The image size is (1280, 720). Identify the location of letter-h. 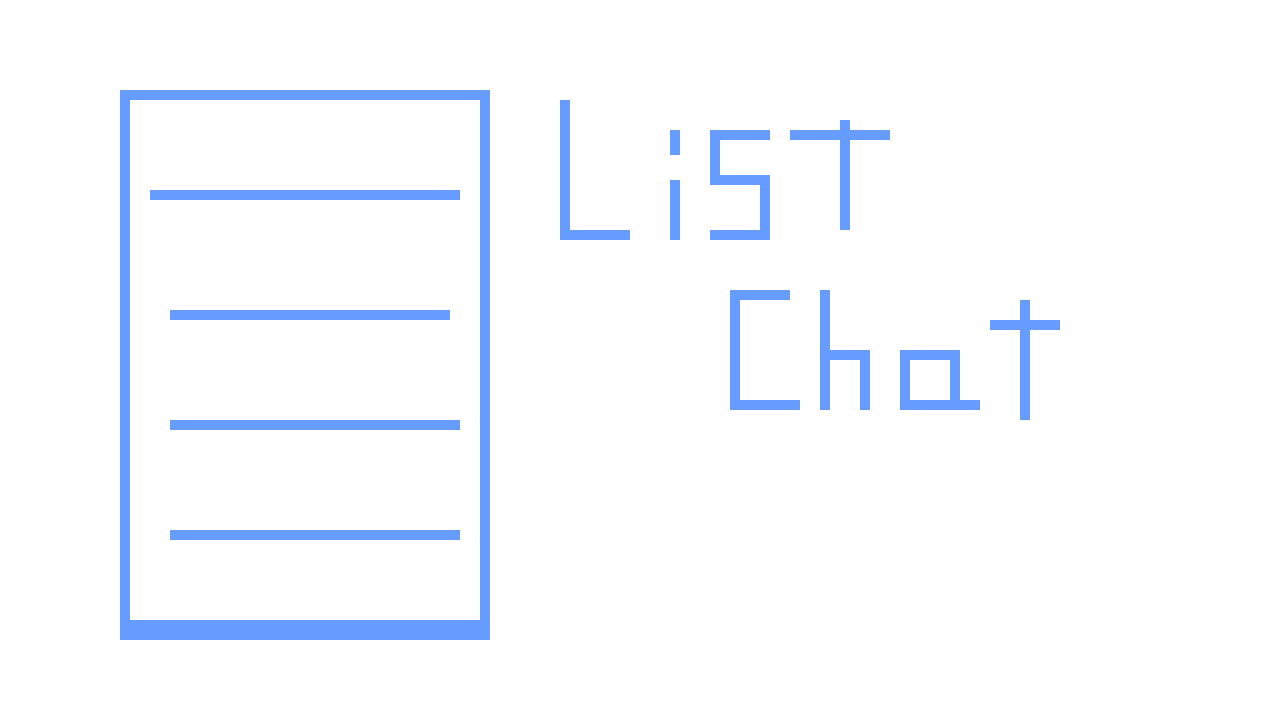
(845, 350).